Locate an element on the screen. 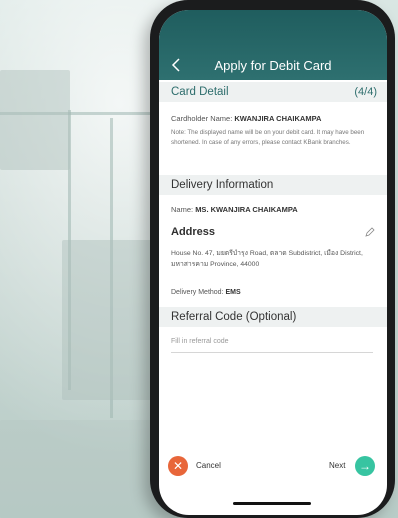 The image size is (398, 518). referral-code-input: Fill in referral code is located at coordinates (272, 345).